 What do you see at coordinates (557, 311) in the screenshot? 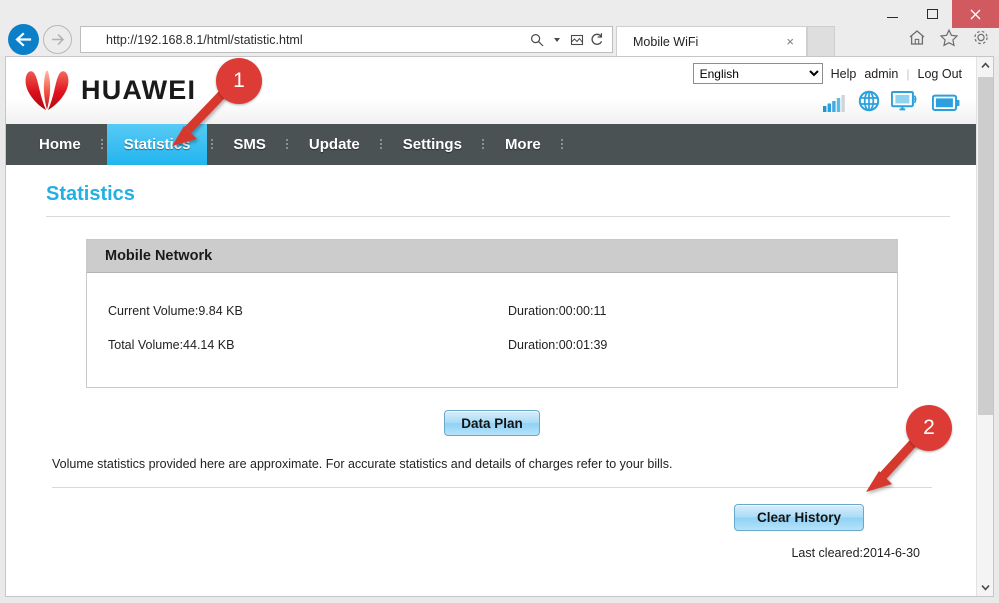
I see `current-duration-label: Duration:00:00:11` at bounding box center [557, 311].